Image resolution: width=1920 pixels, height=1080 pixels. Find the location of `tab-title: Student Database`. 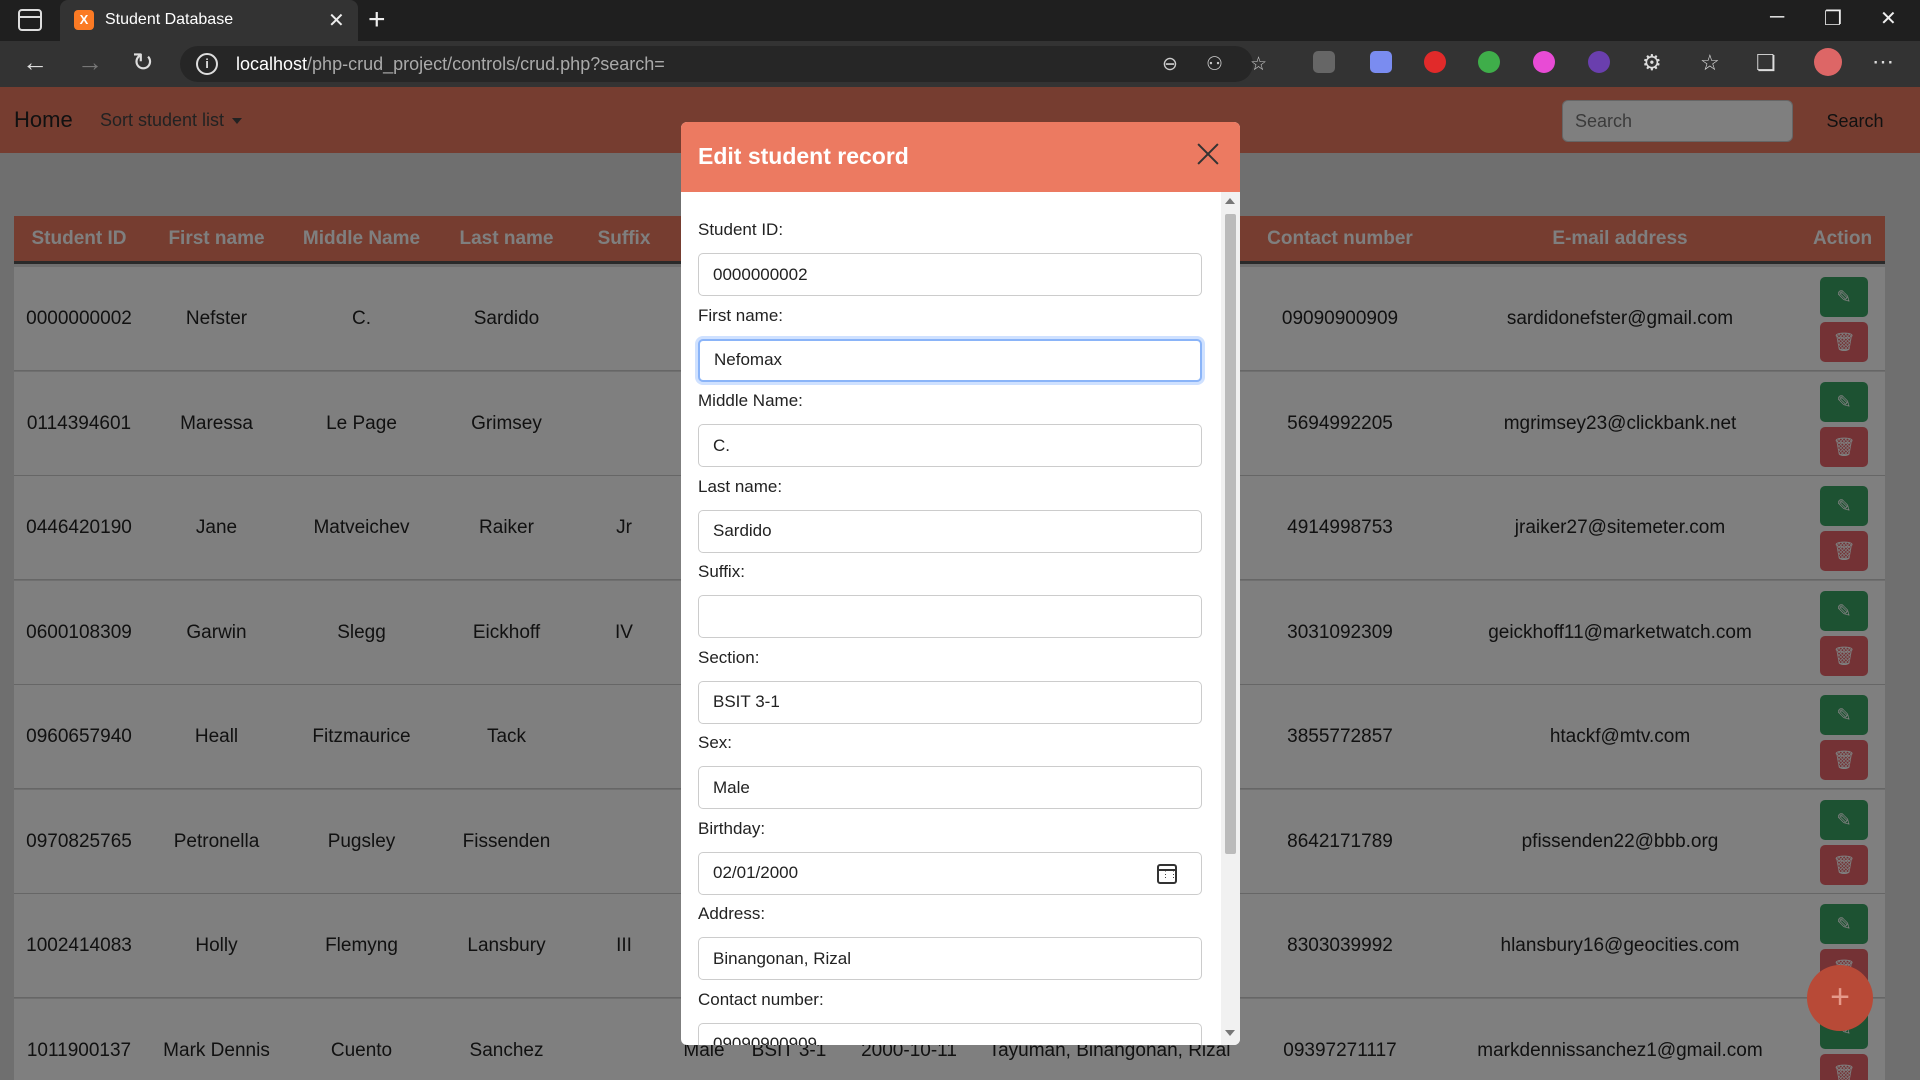

tab-title: Student Database is located at coordinates (169, 19).